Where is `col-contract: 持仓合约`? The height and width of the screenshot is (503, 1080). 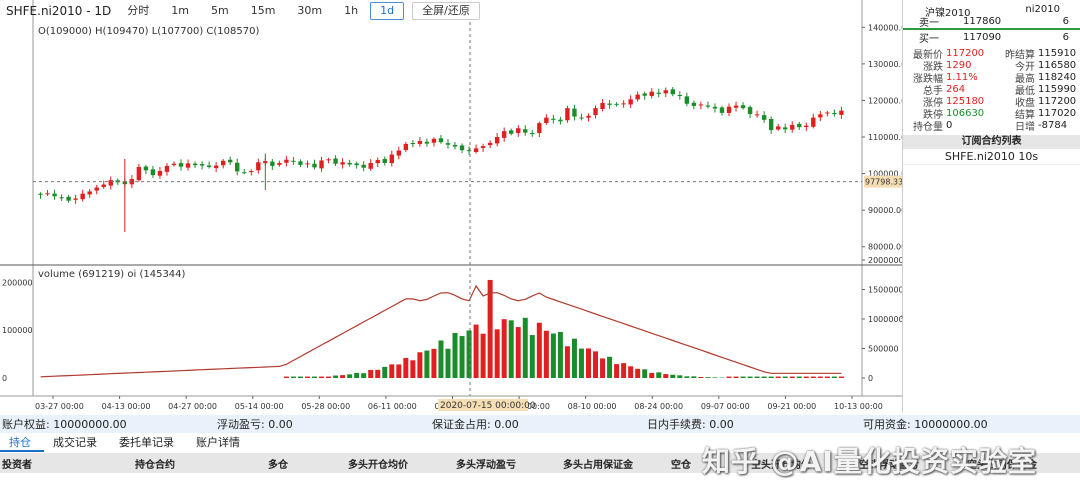 col-contract: 持仓合约 is located at coordinates (155, 463).